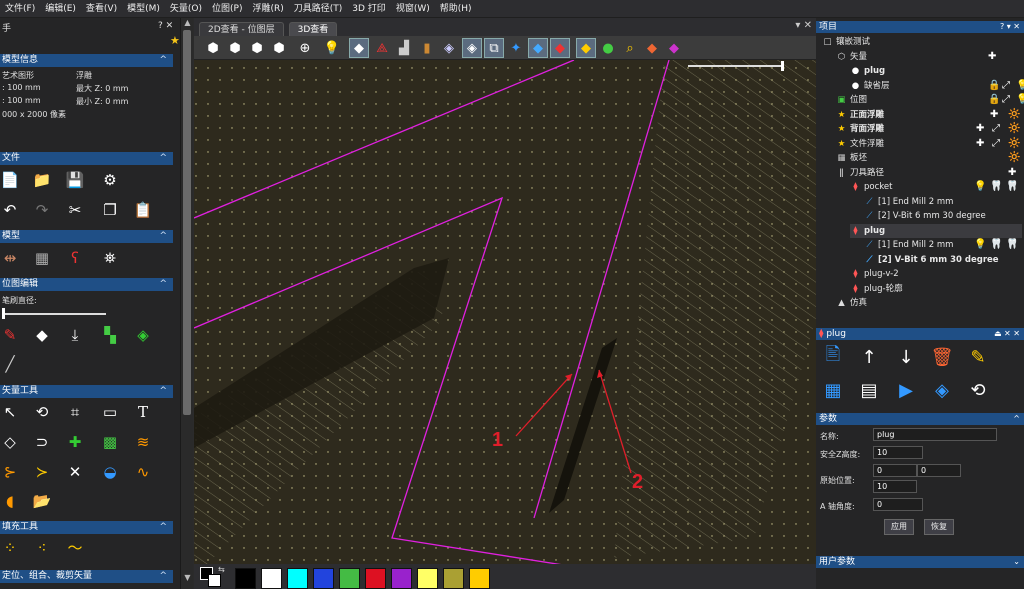 The image size is (1024, 589). I want to click on transparency-slider-knob, so click(782, 66).